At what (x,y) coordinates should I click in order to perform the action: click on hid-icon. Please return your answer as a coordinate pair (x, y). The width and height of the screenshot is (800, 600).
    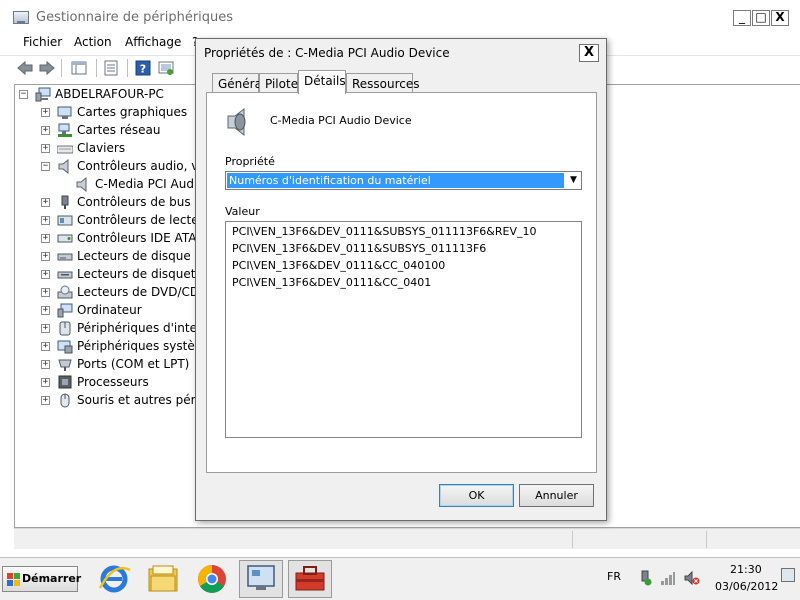
    Looking at the image, I should click on (65, 328).